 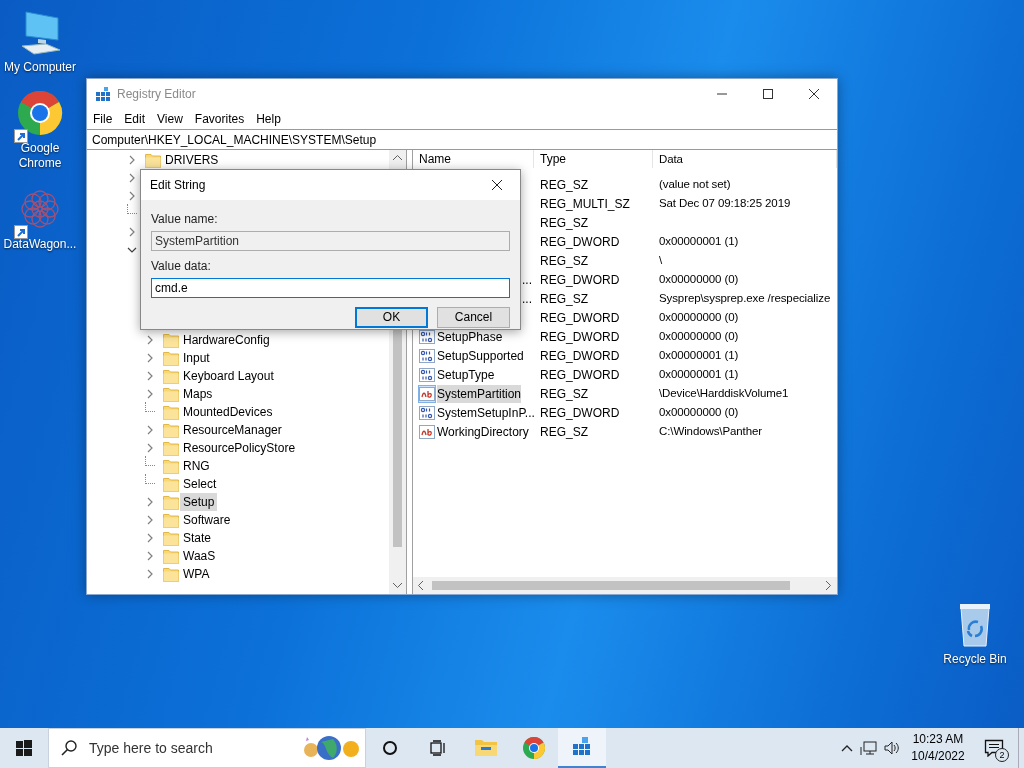 What do you see at coordinates (232, 430) in the screenshot?
I see `tree-item: ResourceManager` at bounding box center [232, 430].